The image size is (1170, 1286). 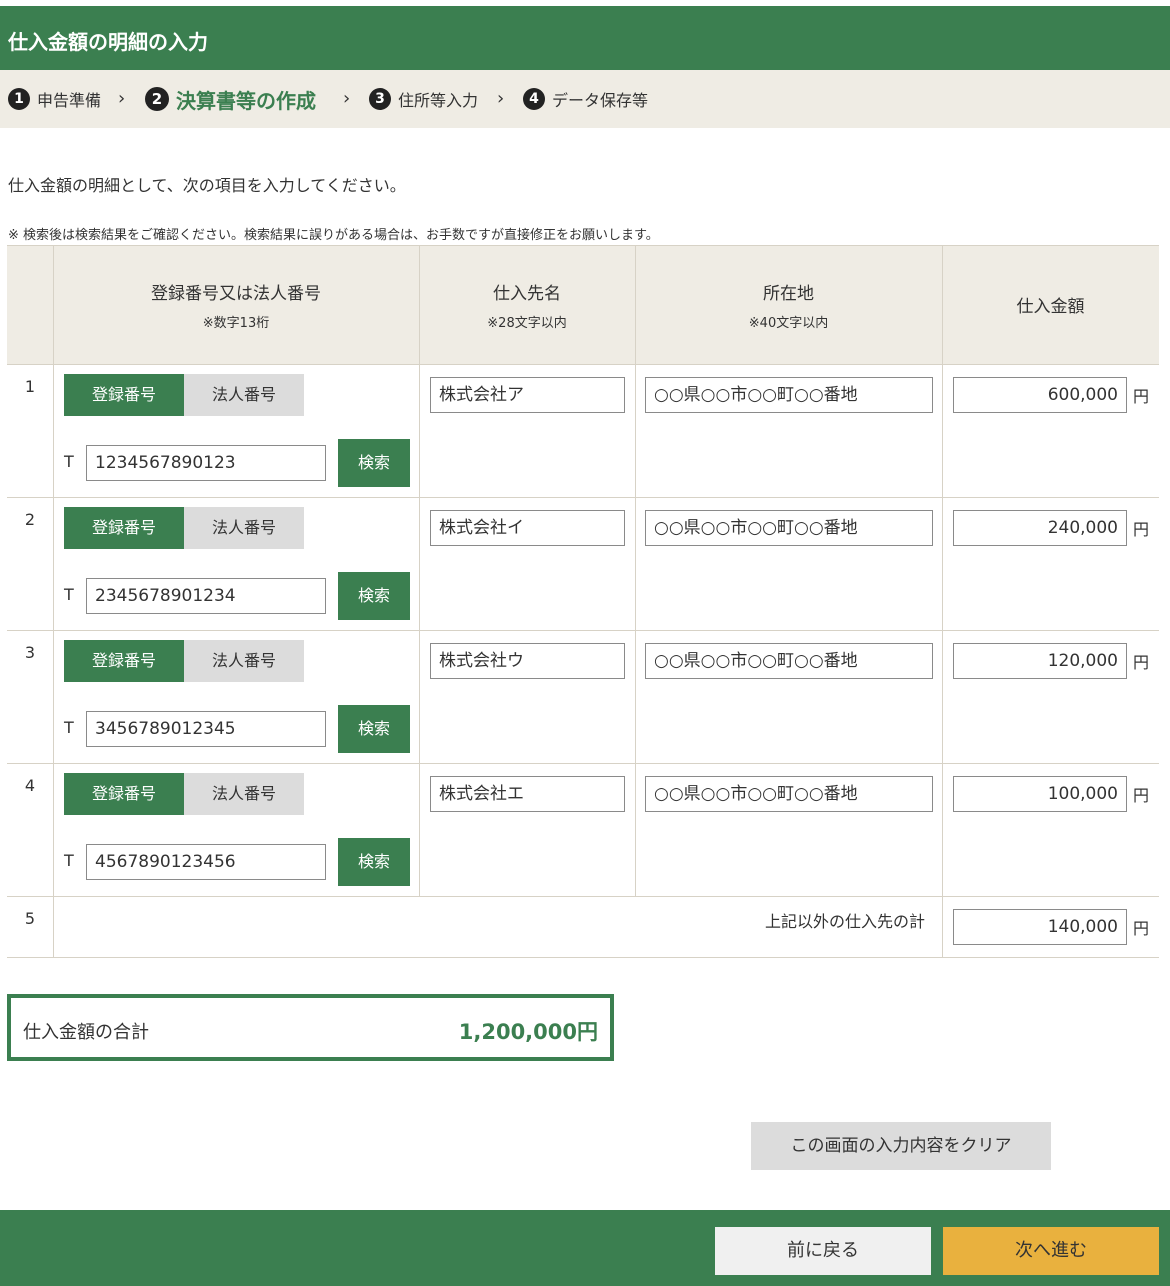 I want to click on back-button: 前に戻る, so click(x=823, y=1251).